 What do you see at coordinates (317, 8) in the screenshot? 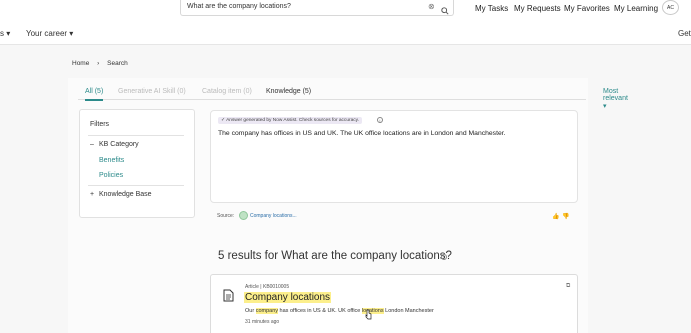
I see `global-search: What are the company locations? ⊗` at bounding box center [317, 8].